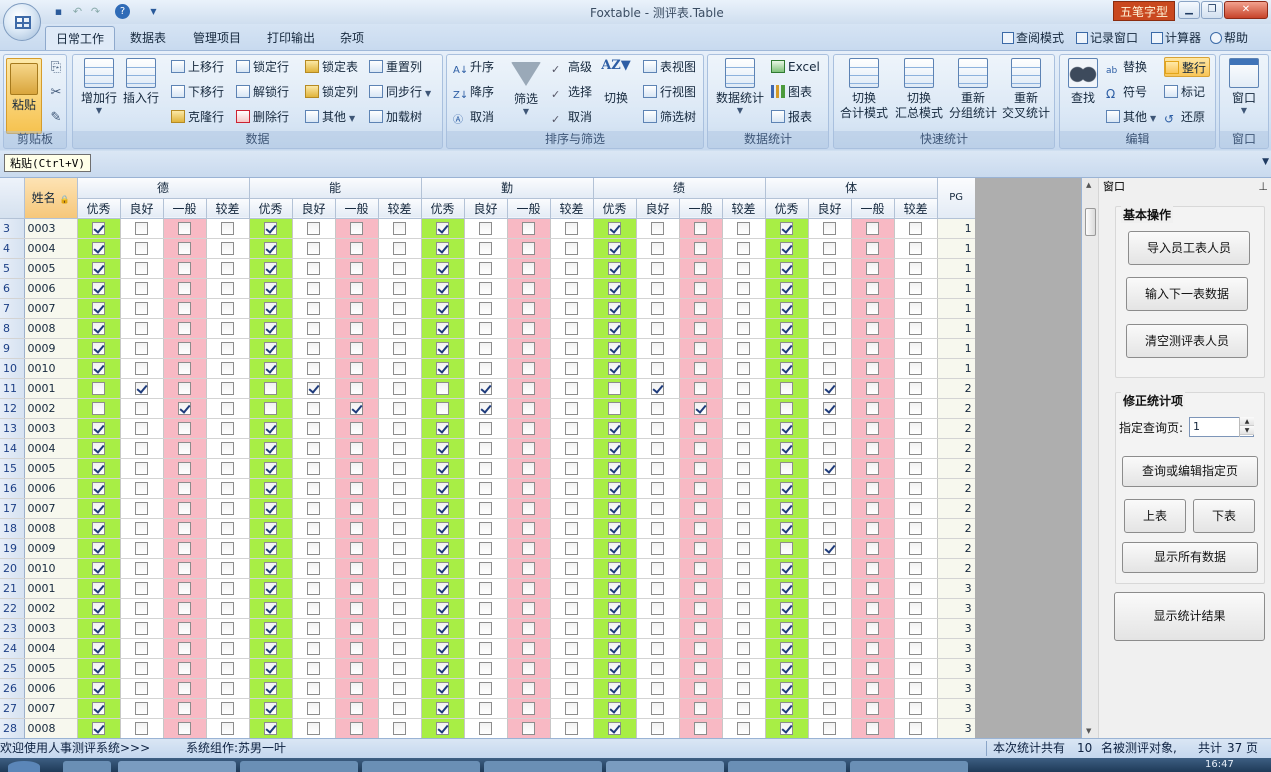  I want to click on minimize-button: ▁, so click(1189, 10).